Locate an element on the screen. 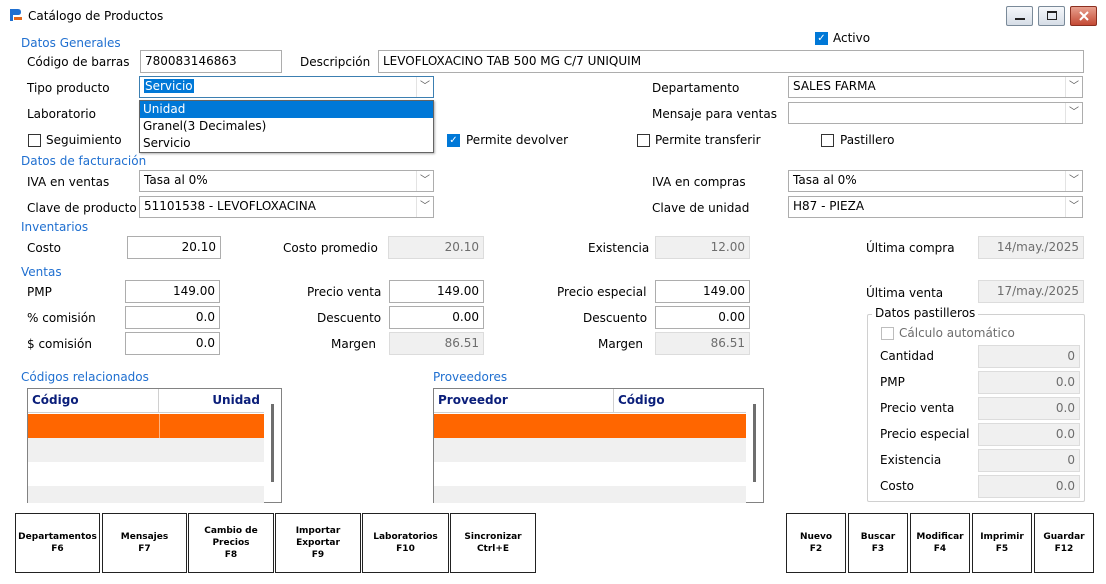 This screenshot has height=584, width=1106. related-codes-grid: Código Unidad is located at coordinates (154, 445).